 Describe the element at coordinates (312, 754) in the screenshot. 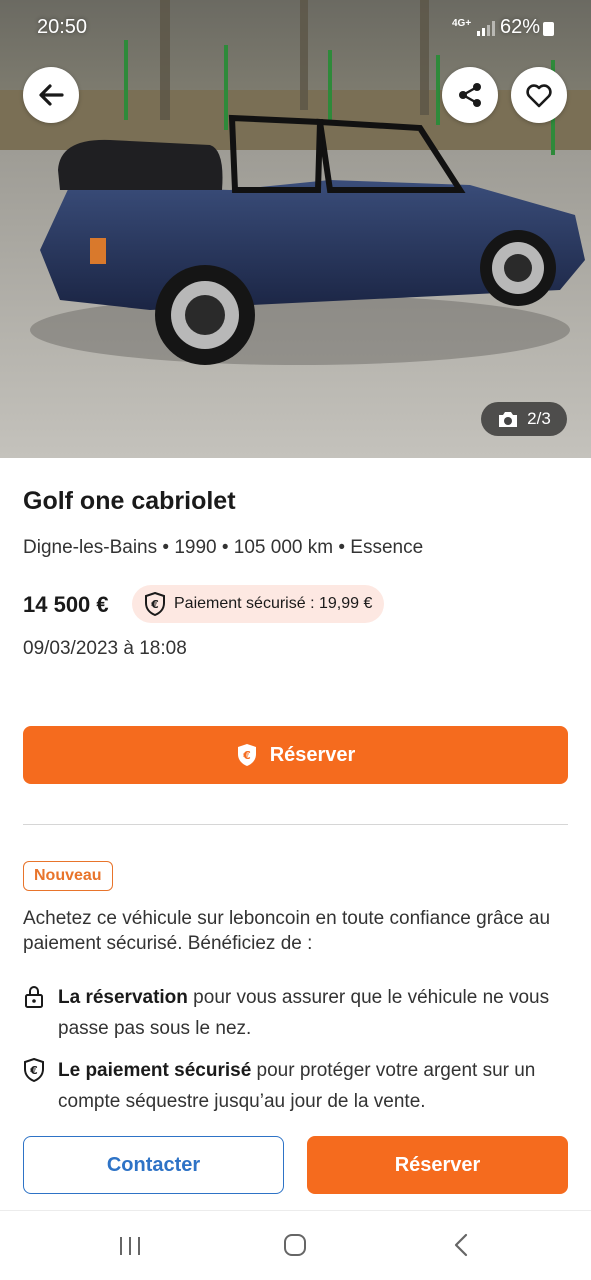

I see `reserve-button-label: Réserver` at that location.